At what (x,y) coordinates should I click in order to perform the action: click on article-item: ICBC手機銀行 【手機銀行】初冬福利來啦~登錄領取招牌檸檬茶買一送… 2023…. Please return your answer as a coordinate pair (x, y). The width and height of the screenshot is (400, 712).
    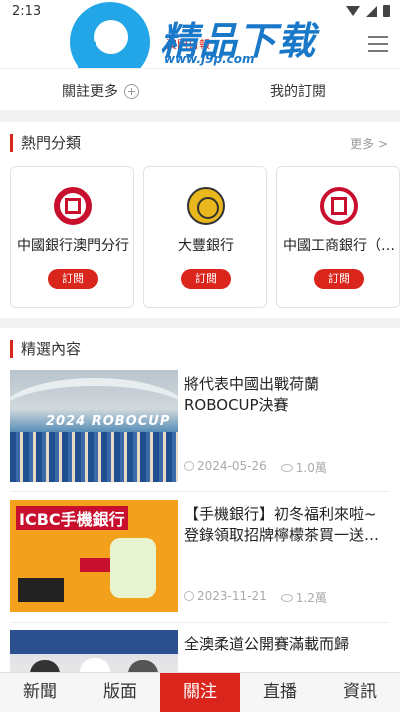
    Looking at the image, I should click on (200, 556).